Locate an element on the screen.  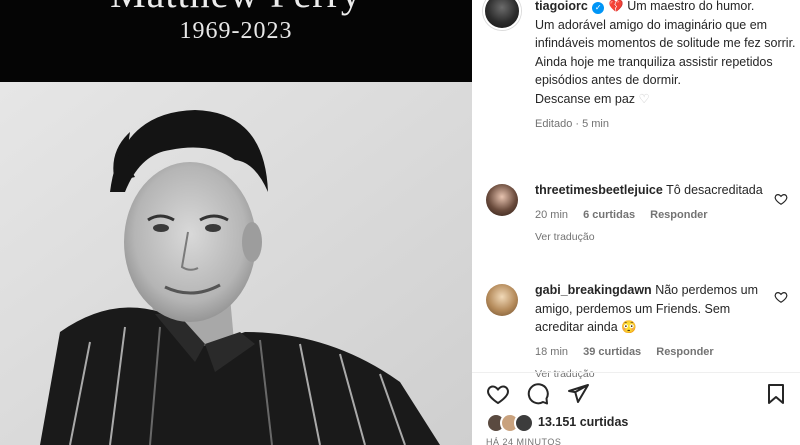
comment-icon is located at coordinates (538, 394).